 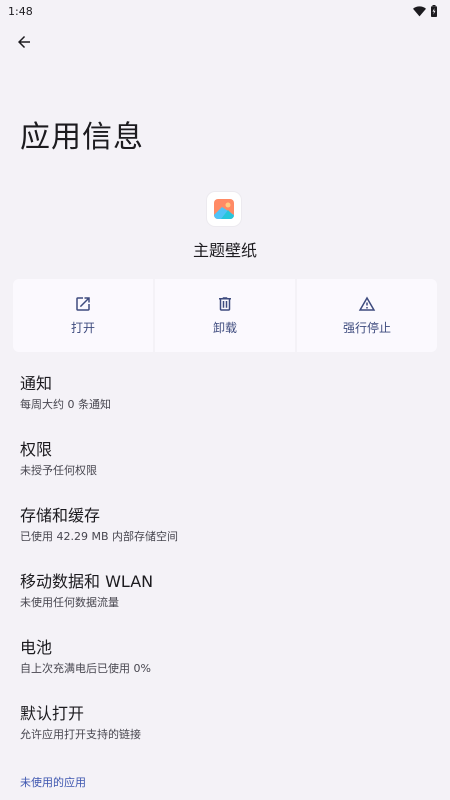 What do you see at coordinates (225, 467) in the screenshot?
I see `setting-permissions: 权限 未授予任何权限` at bounding box center [225, 467].